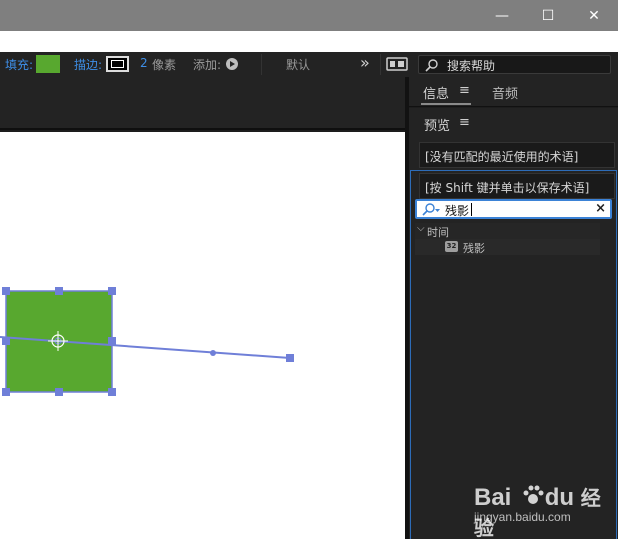  Describe the element at coordinates (365, 62) in the screenshot. I see `workspace-overflow-icon: »` at that location.